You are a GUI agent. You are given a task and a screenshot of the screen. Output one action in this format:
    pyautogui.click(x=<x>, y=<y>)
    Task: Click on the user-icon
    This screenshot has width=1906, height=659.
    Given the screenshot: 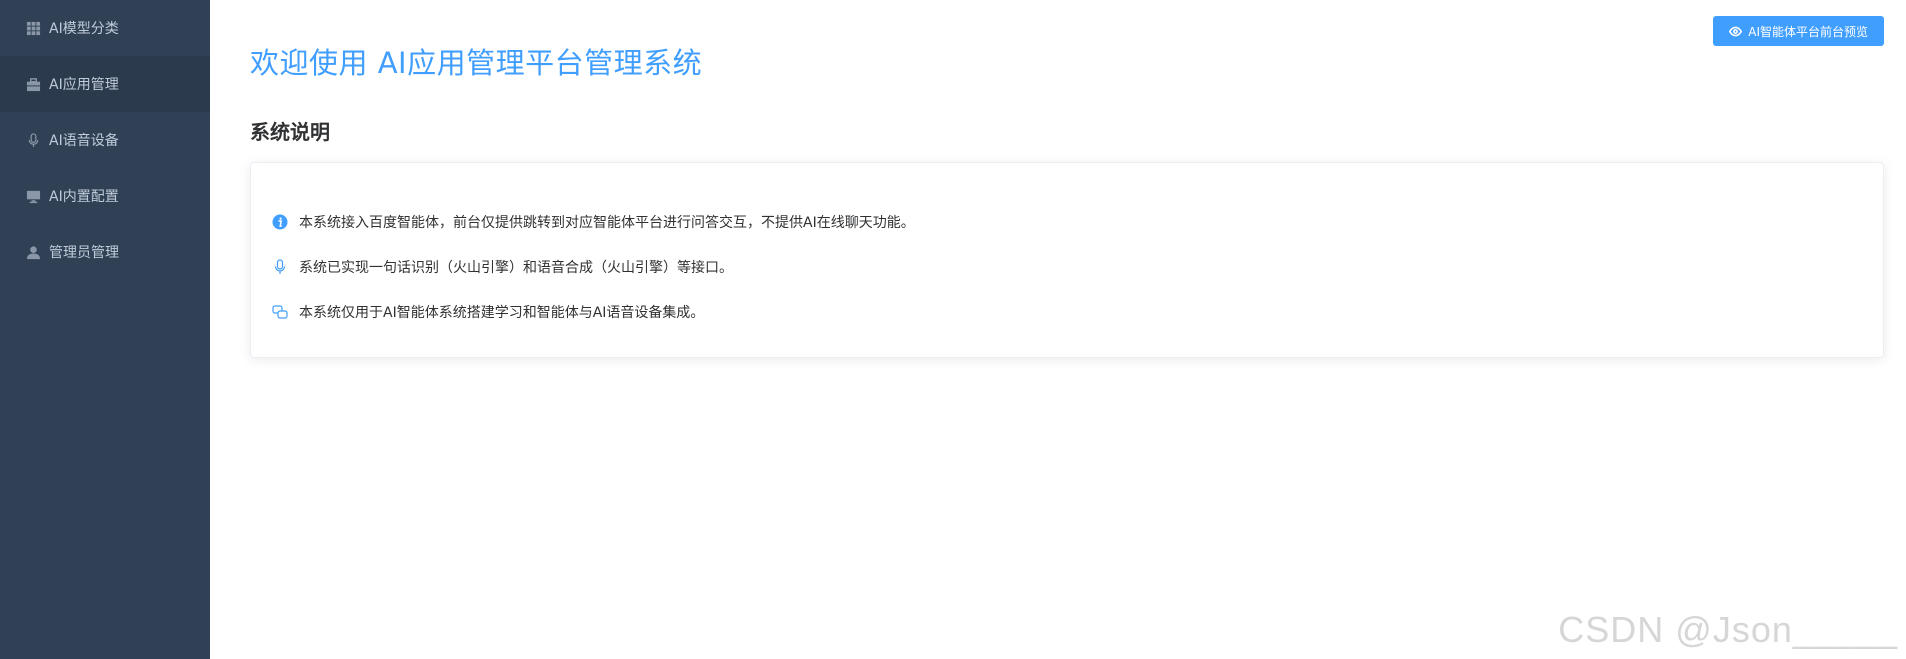 What is the action you would take?
    pyautogui.click(x=33, y=252)
    